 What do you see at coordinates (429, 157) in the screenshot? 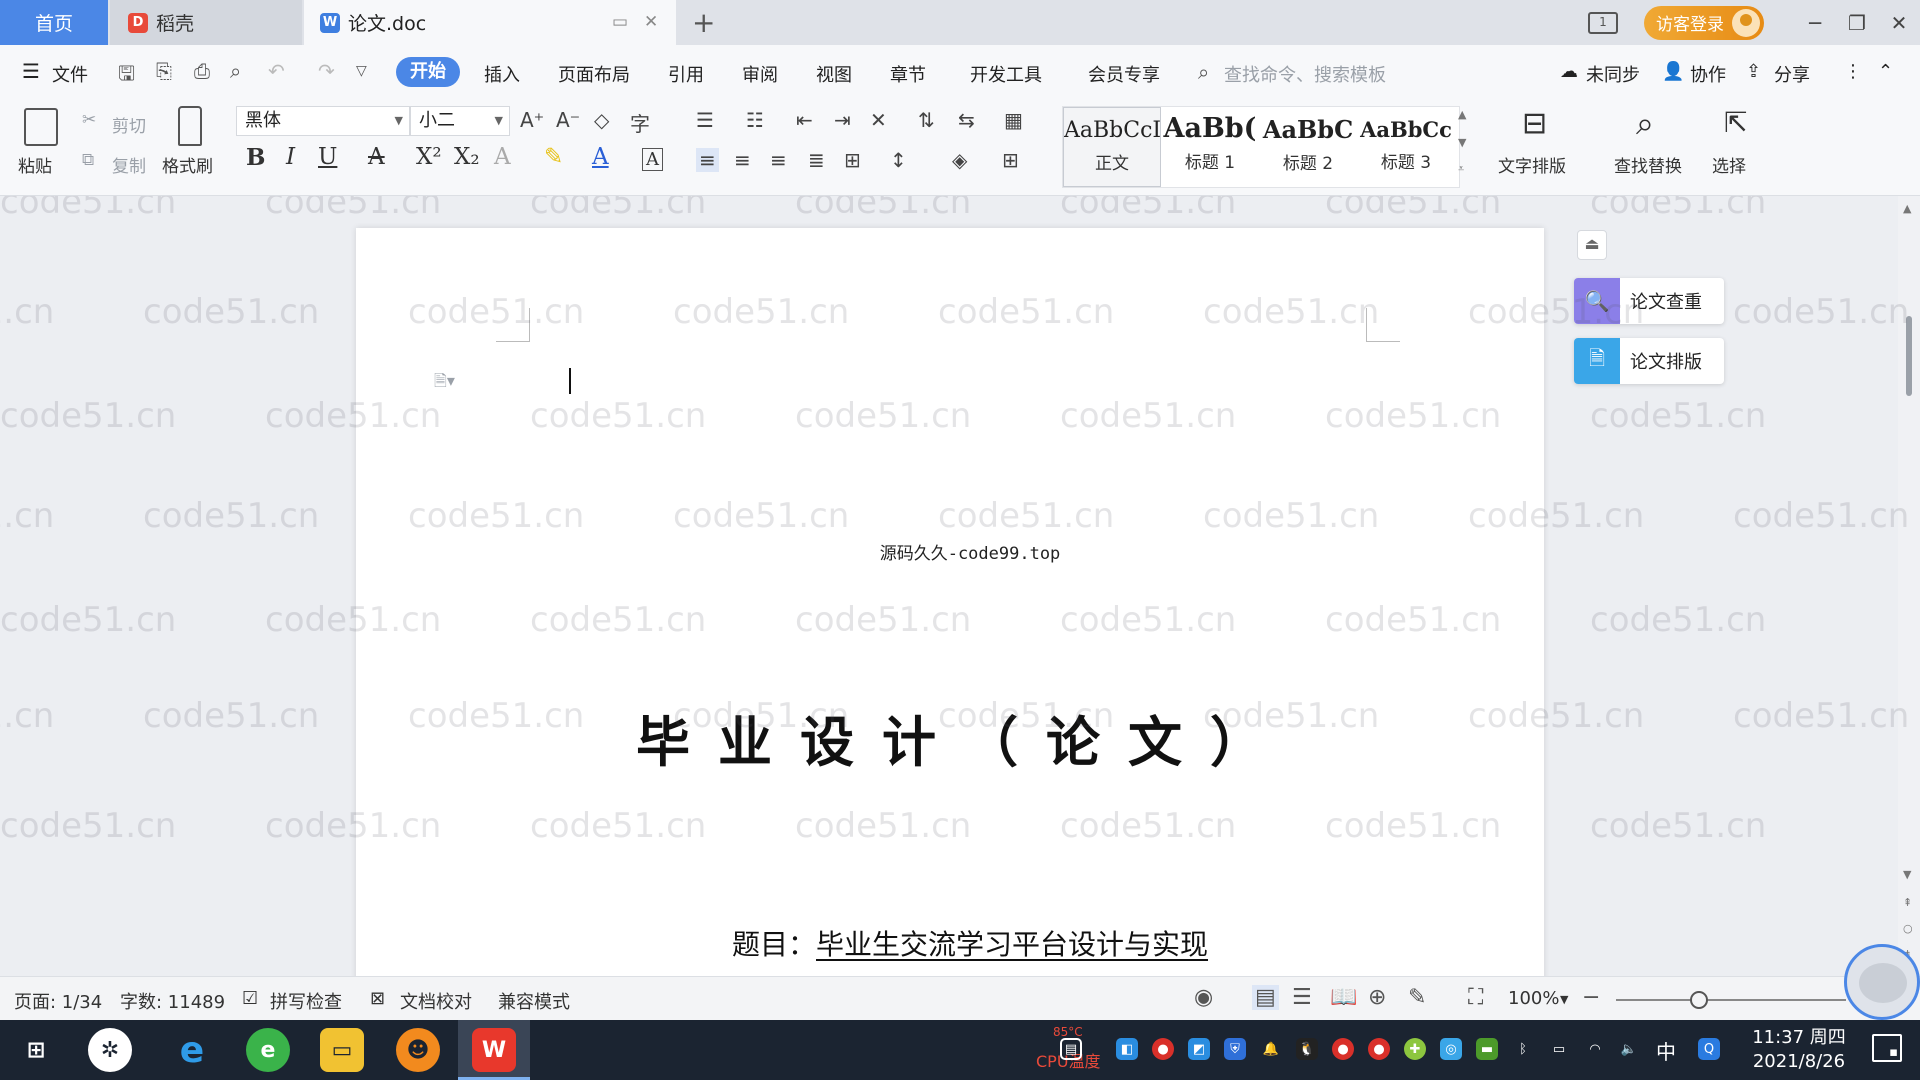
I see `superscript-icon: X²` at bounding box center [429, 157].